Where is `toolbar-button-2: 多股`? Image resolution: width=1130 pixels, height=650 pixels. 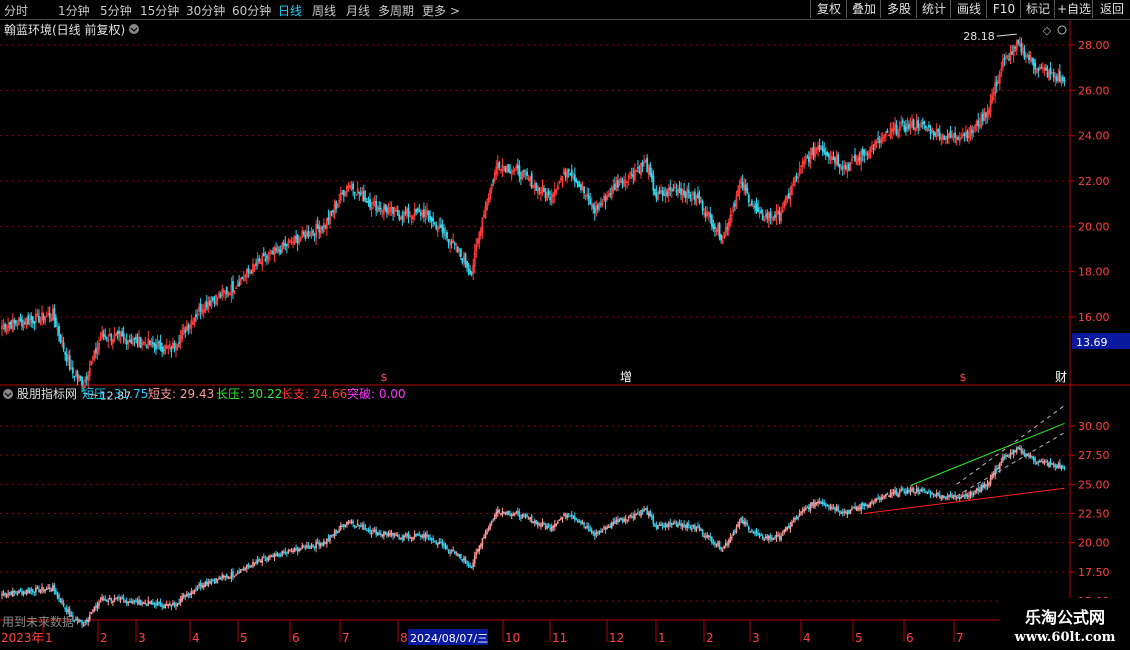 toolbar-button-2: 多股 is located at coordinates (898, 9).